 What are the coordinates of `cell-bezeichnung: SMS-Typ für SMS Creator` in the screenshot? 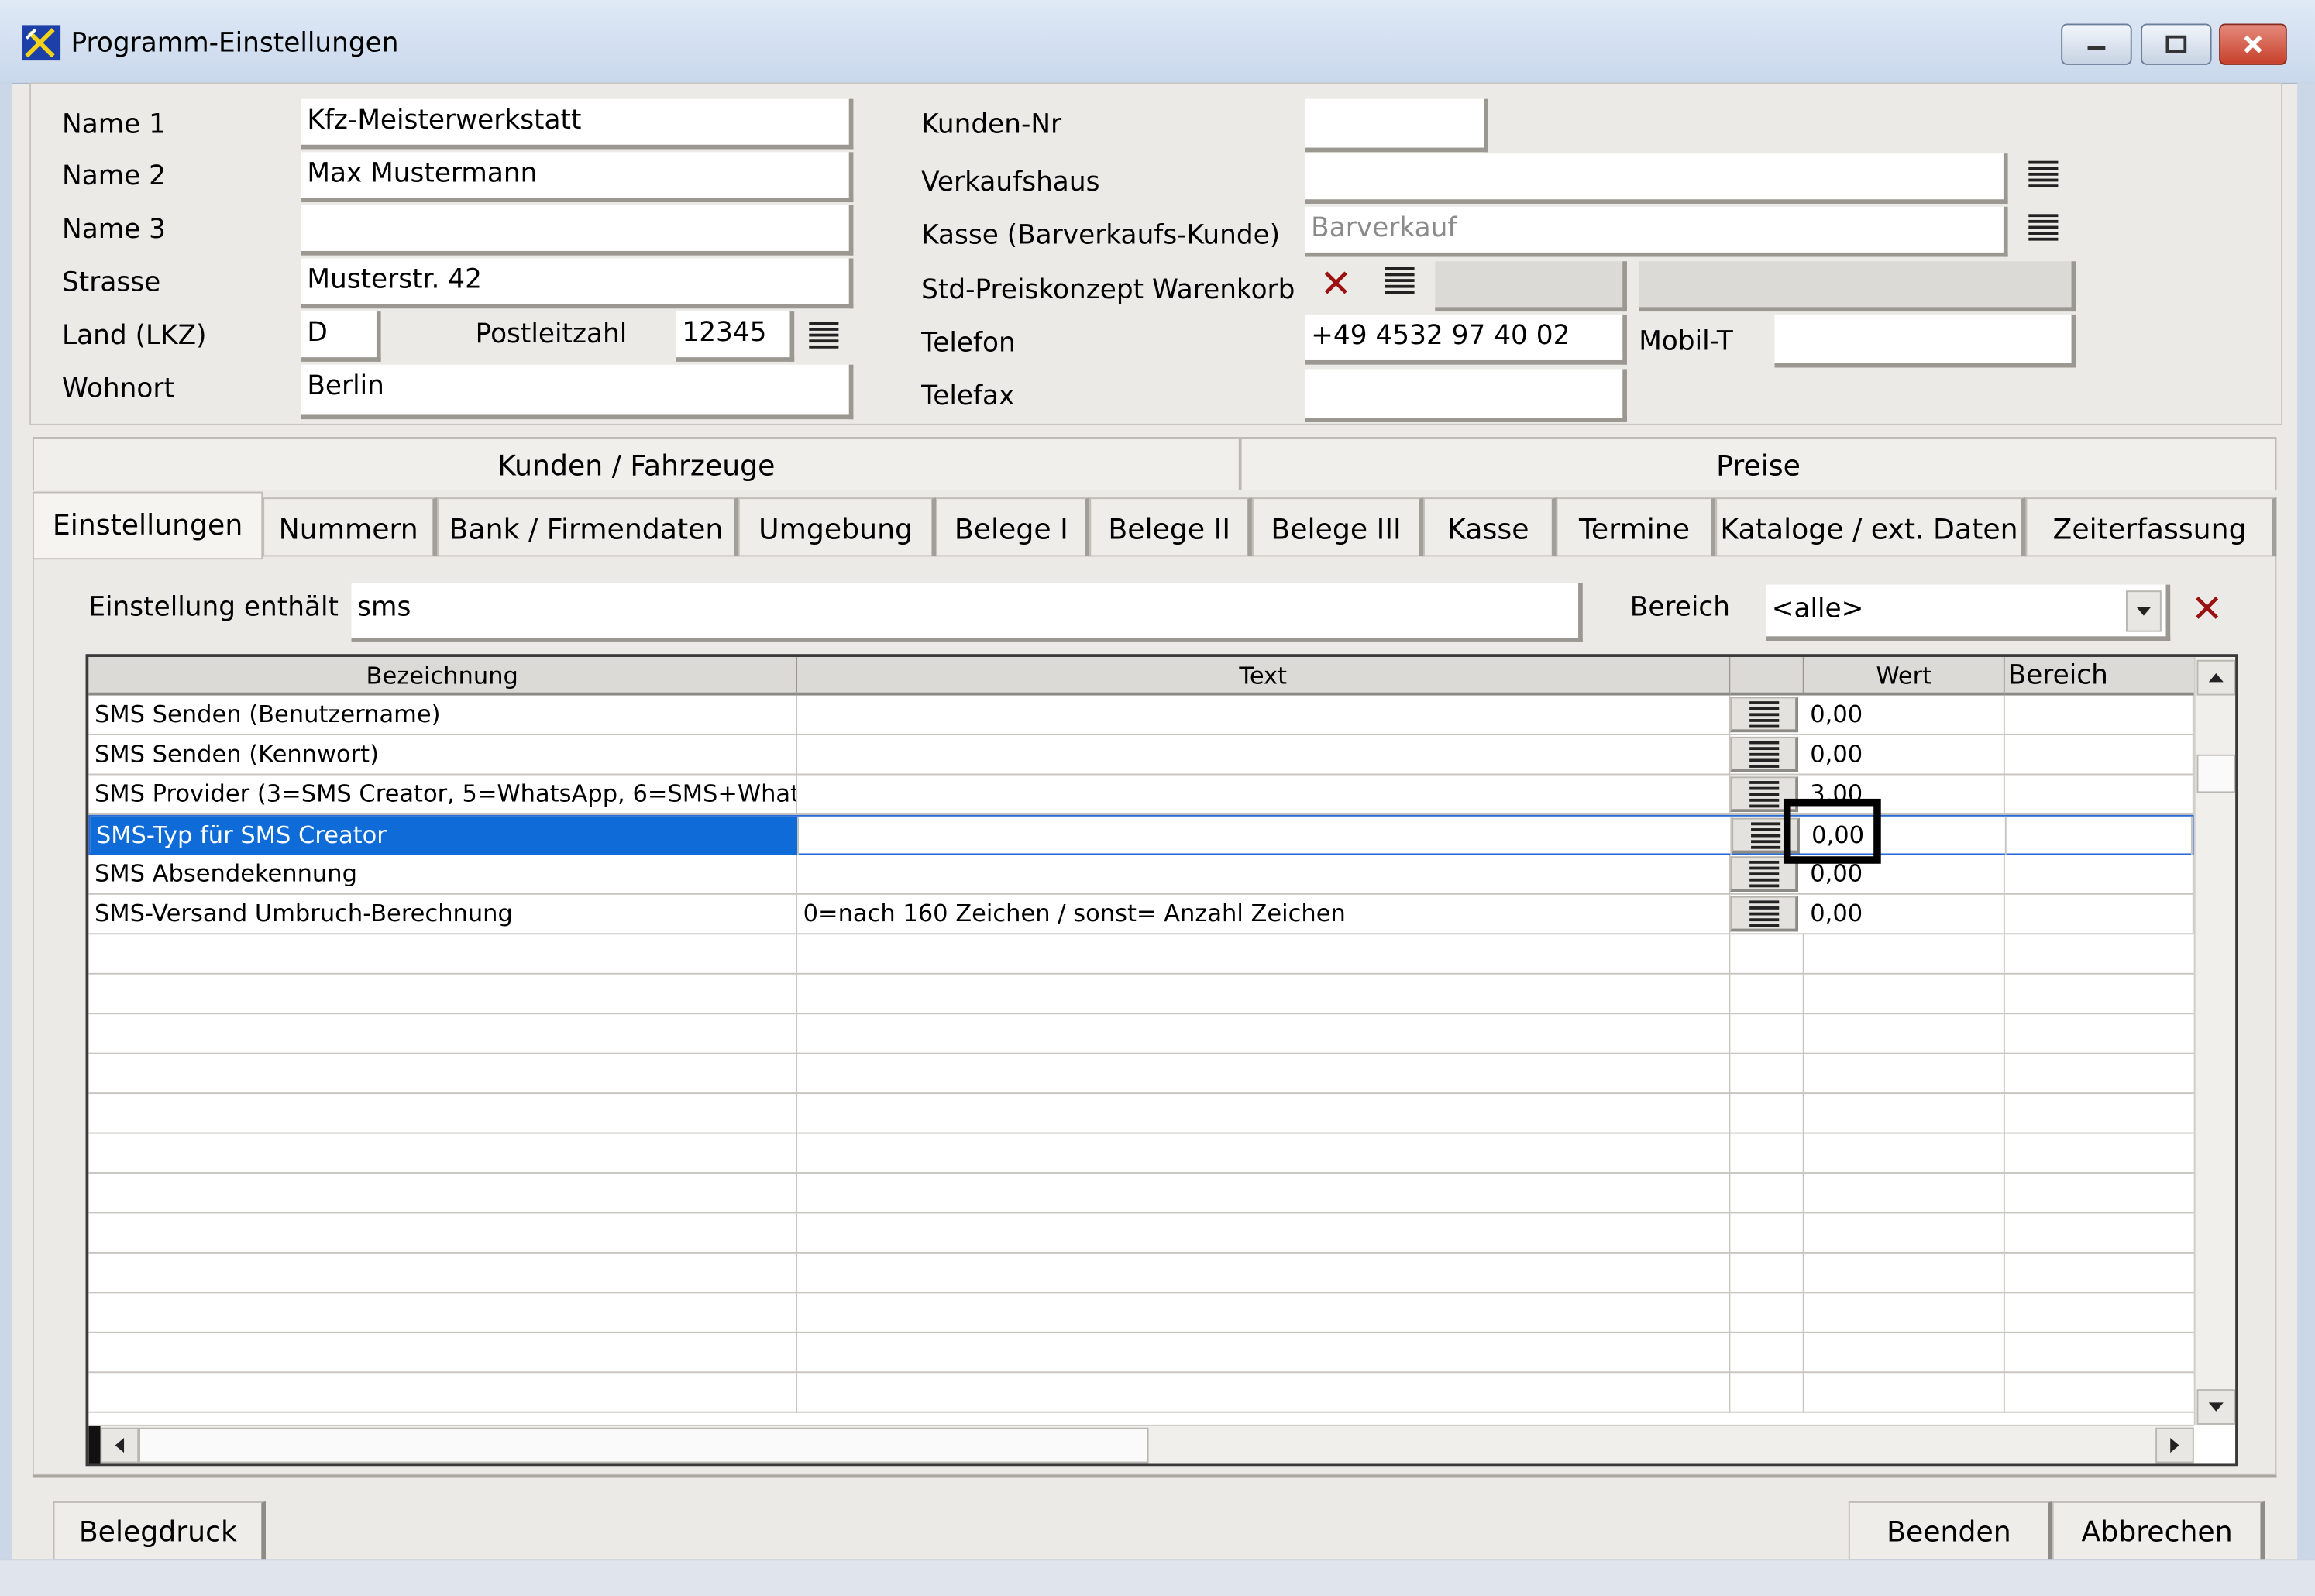 It's located at (444, 836).